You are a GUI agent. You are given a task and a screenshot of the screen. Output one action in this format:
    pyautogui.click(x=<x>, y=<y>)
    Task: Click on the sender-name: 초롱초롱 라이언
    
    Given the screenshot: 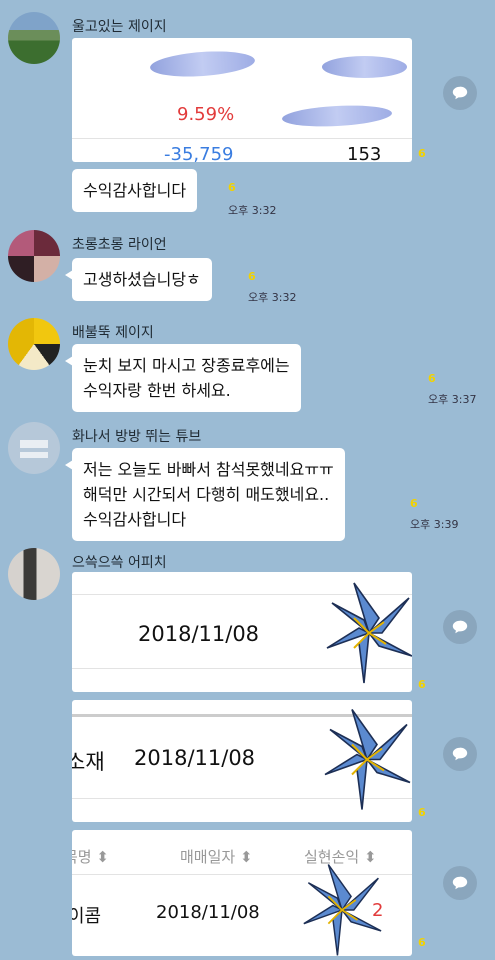 What is the action you would take?
    pyautogui.click(x=119, y=245)
    